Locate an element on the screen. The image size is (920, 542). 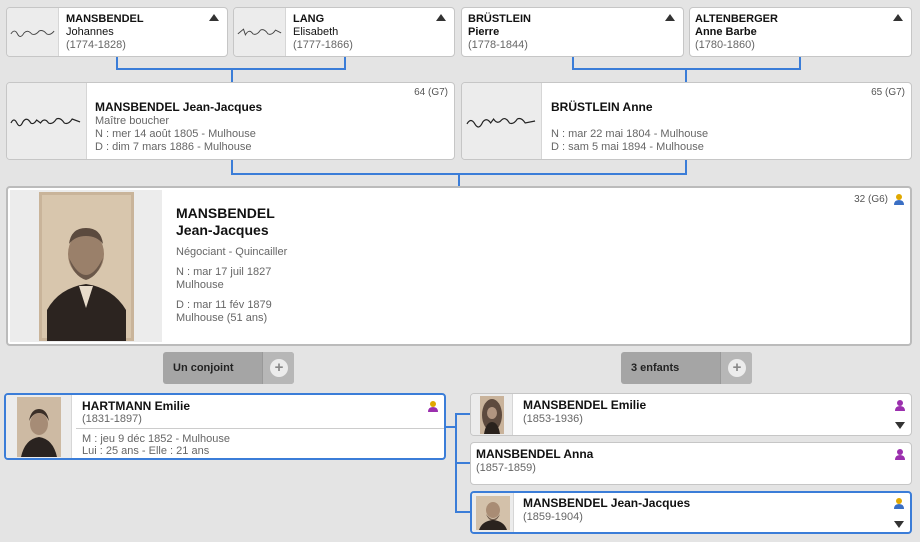
grandparent-first-name: Johannes is located at coordinates (90, 32).